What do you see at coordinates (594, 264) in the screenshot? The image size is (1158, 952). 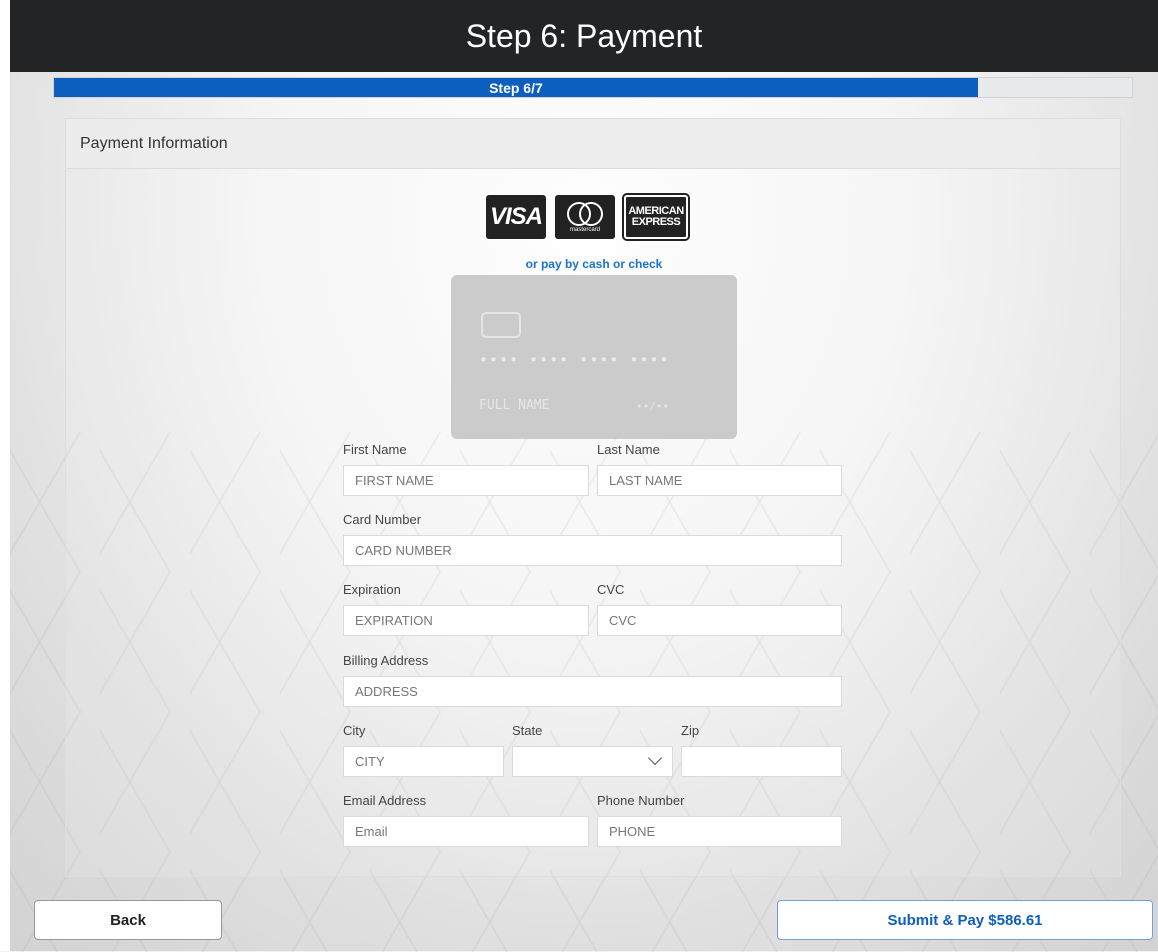 I see `pay-by-cash-link: or pay by cash or check` at bounding box center [594, 264].